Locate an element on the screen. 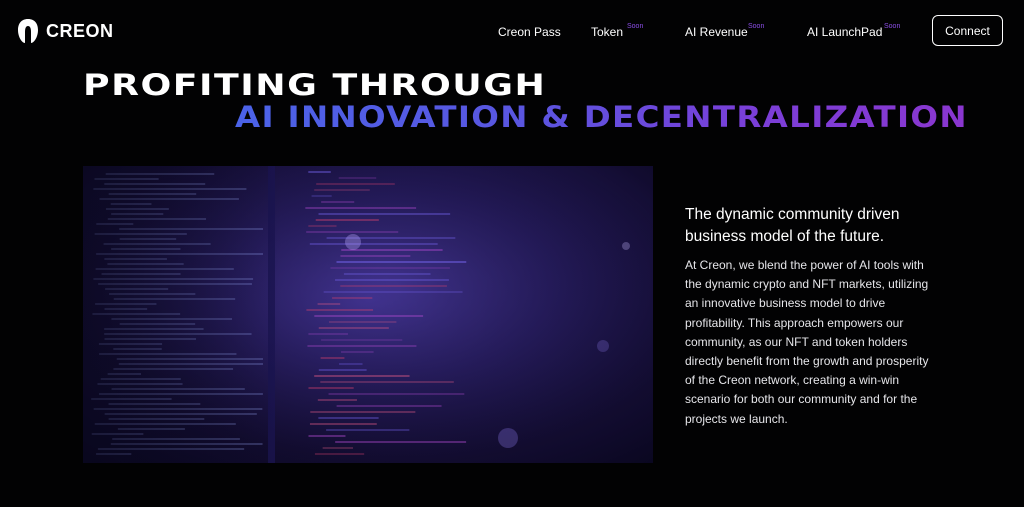 This screenshot has width=1024, height=507. brand-logo: CREON is located at coordinates (65, 31).